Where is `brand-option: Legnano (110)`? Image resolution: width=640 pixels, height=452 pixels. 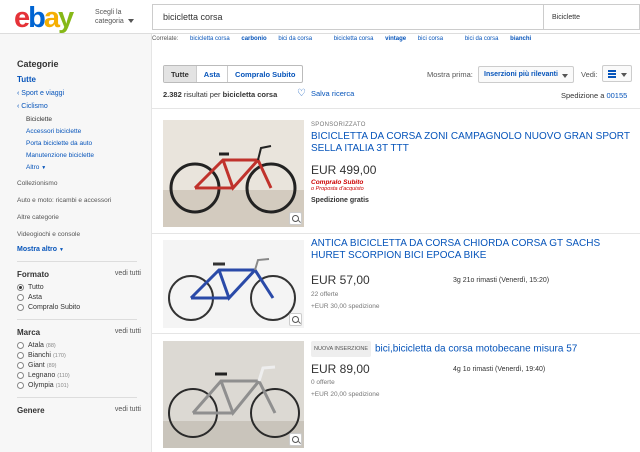 brand-option: Legnano (110) is located at coordinates (84, 375).